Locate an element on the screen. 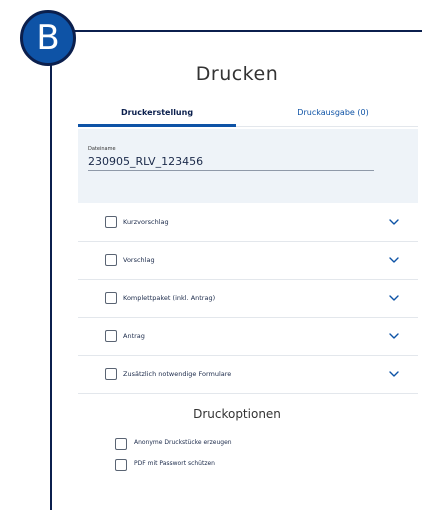 The height and width of the screenshot is (510, 422). checkbox-anonyme-druckstuecke is located at coordinates (121, 444).